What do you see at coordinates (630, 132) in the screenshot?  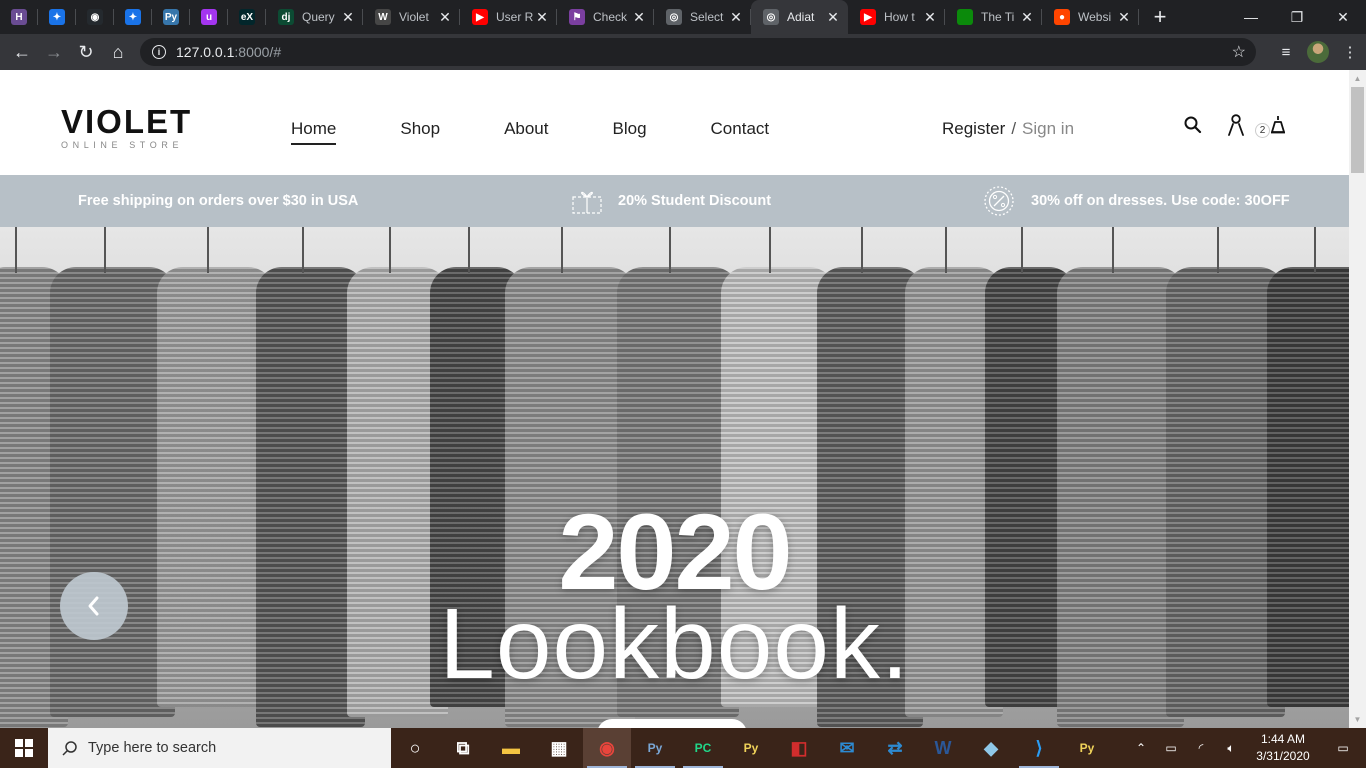 I see `nav-link-blog: Blog` at bounding box center [630, 132].